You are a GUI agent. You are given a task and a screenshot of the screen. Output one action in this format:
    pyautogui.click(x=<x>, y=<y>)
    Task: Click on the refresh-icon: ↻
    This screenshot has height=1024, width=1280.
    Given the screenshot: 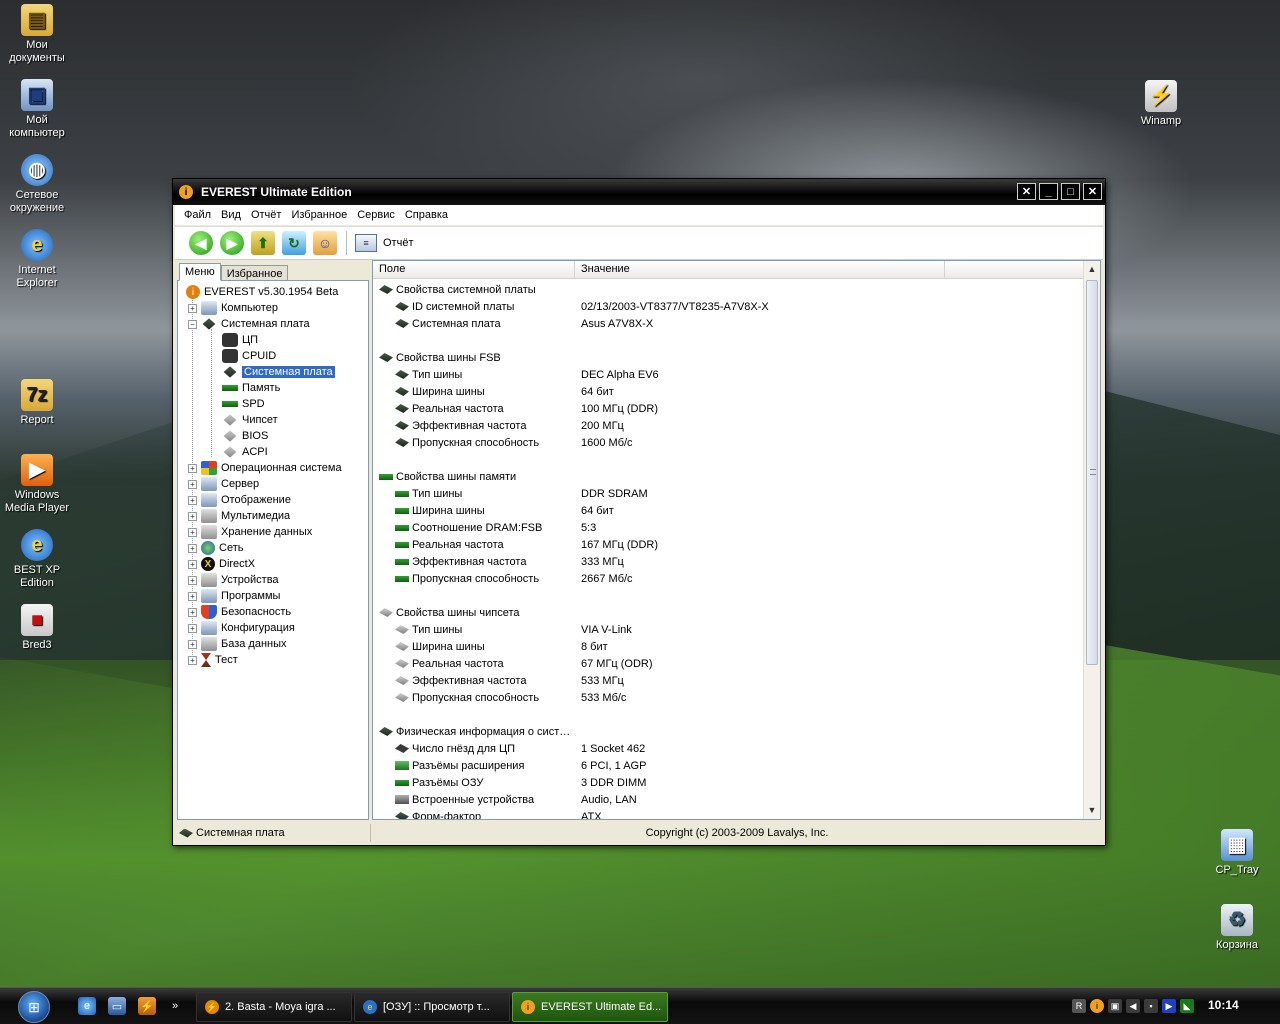 What is the action you would take?
    pyautogui.click(x=294, y=243)
    